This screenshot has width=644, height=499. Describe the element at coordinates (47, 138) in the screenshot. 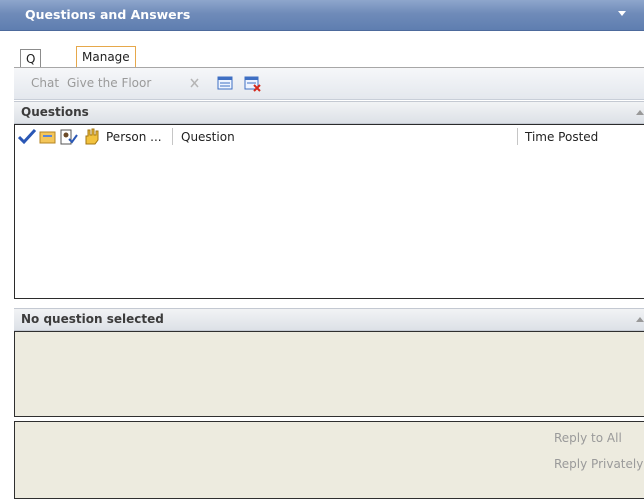

I see `folder-icon` at that location.